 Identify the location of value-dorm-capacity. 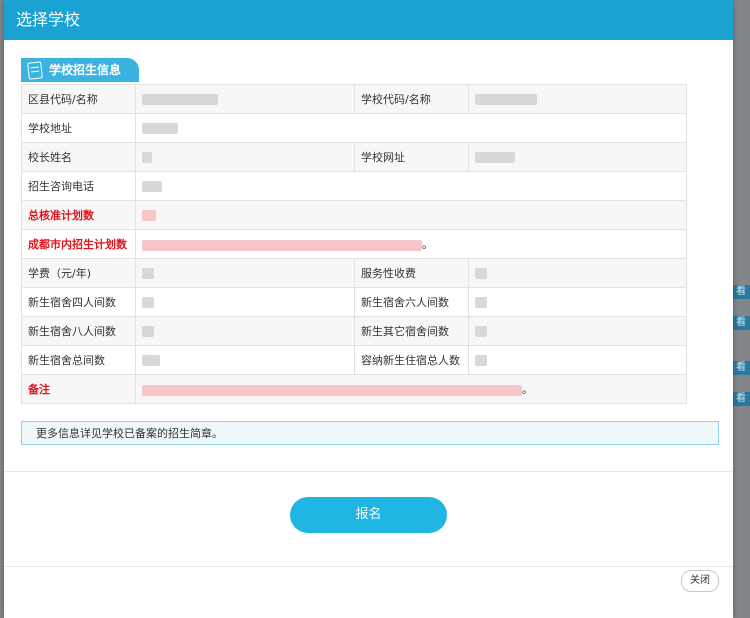
(577, 360).